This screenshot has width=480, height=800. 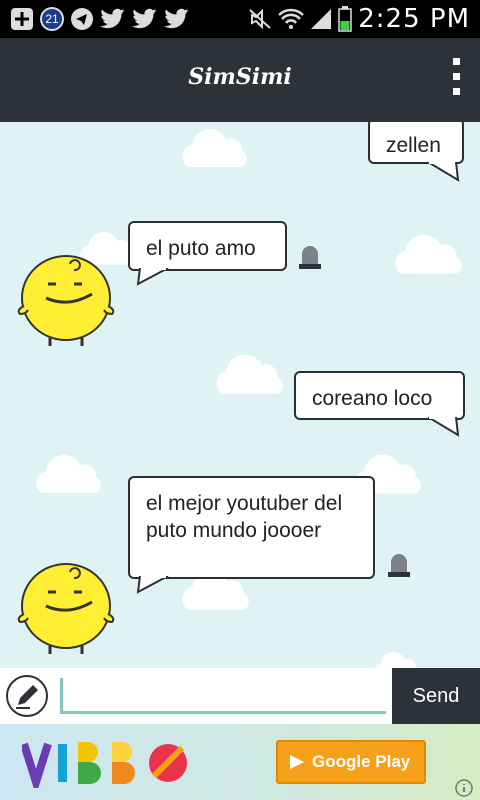 I want to click on google-play-button: Google Play, so click(x=351, y=762).